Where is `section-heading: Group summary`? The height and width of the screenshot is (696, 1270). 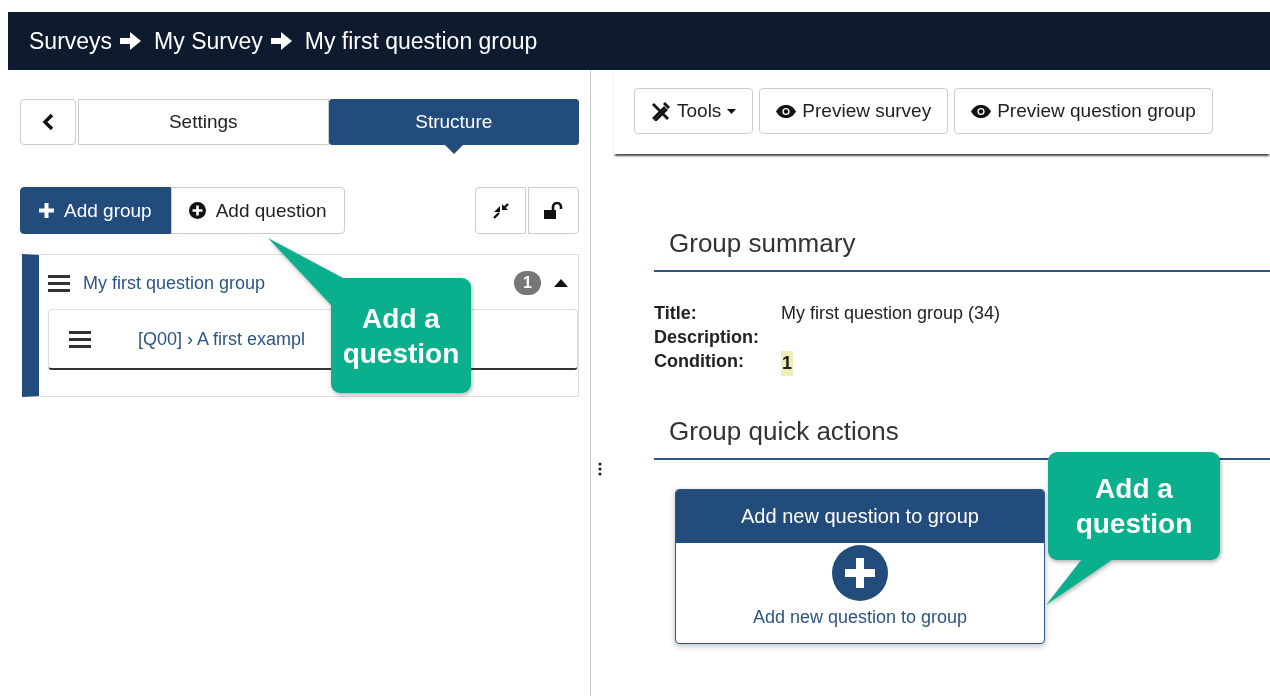
section-heading: Group summary is located at coordinates (962, 250).